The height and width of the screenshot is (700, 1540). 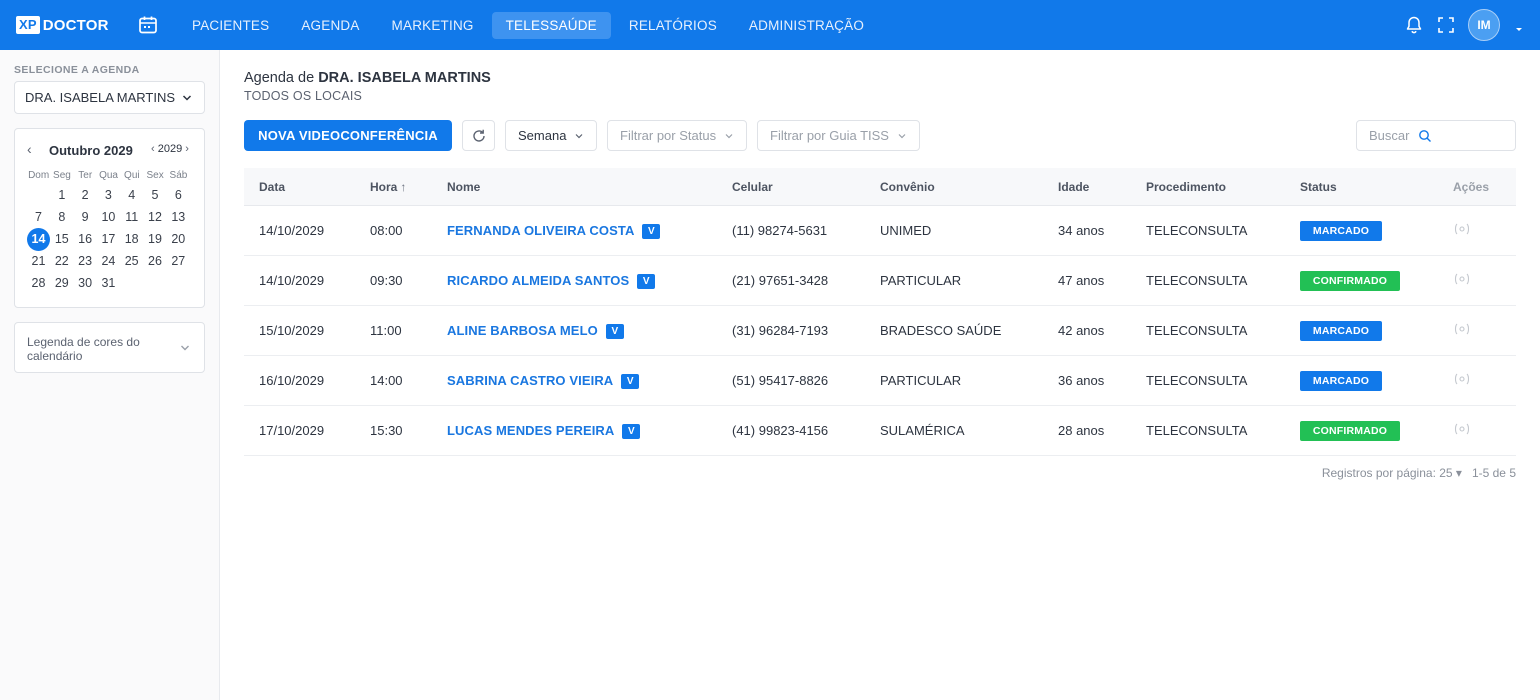 What do you see at coordinates (1436, 135) in the screenshot?
I see `search-input: Buscar` at bounding box center [1436, 135].